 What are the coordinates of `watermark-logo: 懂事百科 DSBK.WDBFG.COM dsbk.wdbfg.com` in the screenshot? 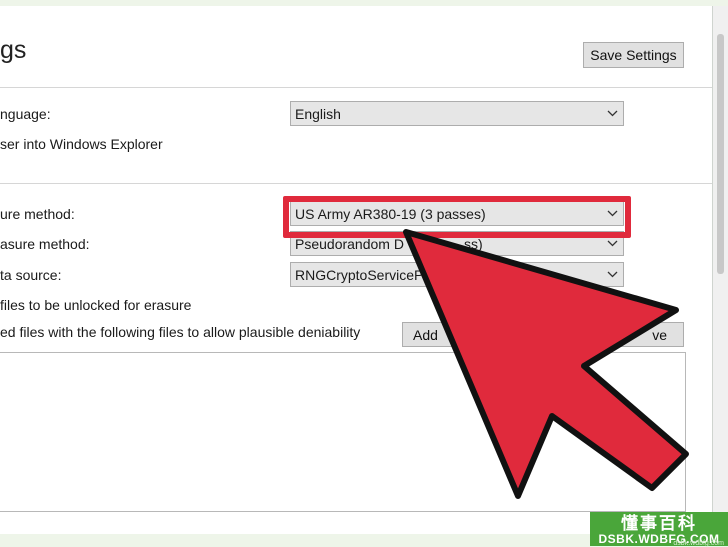 It's located at (659, 529).